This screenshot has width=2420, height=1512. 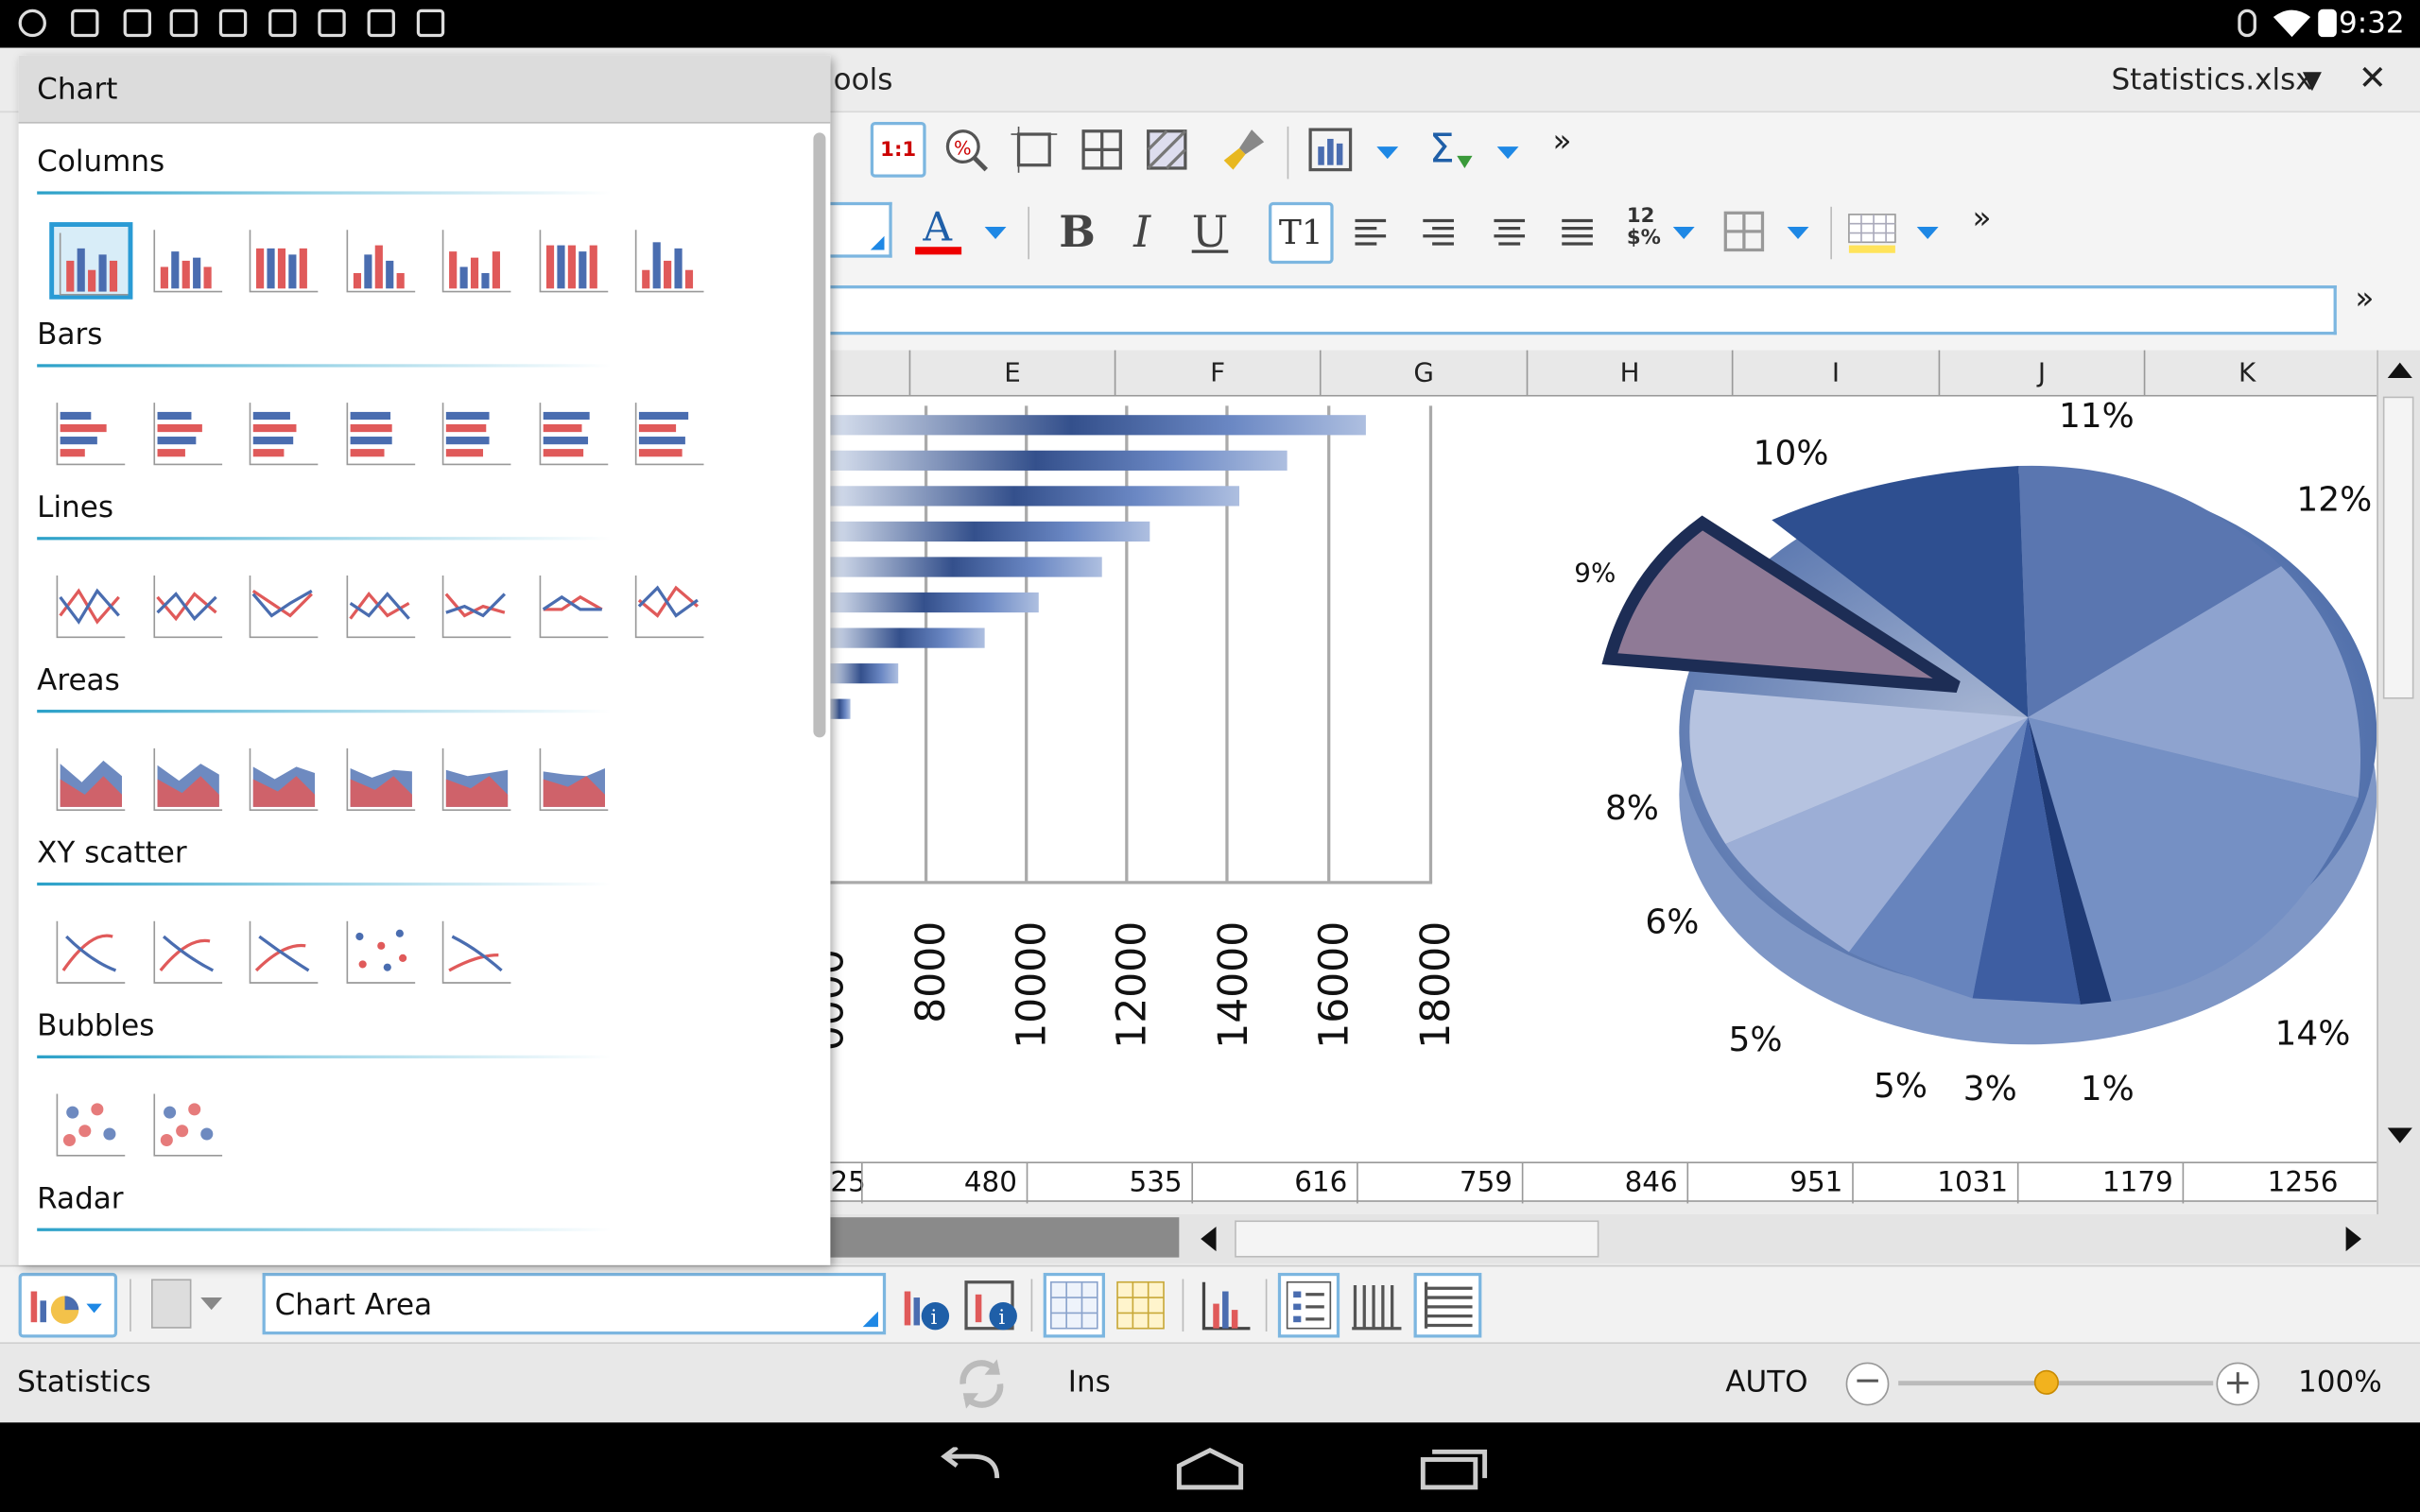 I want to click on align-left-icon, so click(x=1370, y=233).